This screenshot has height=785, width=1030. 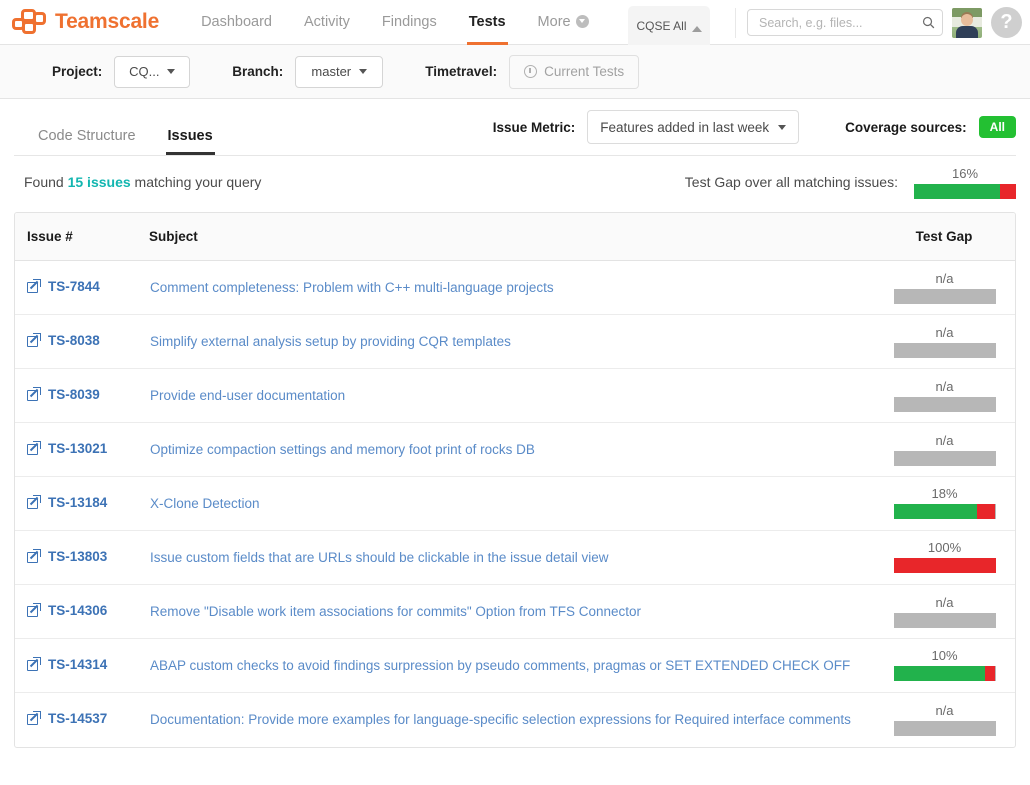 I want to click on testgap-percent-label: 10%, so click(x=944, y=655).